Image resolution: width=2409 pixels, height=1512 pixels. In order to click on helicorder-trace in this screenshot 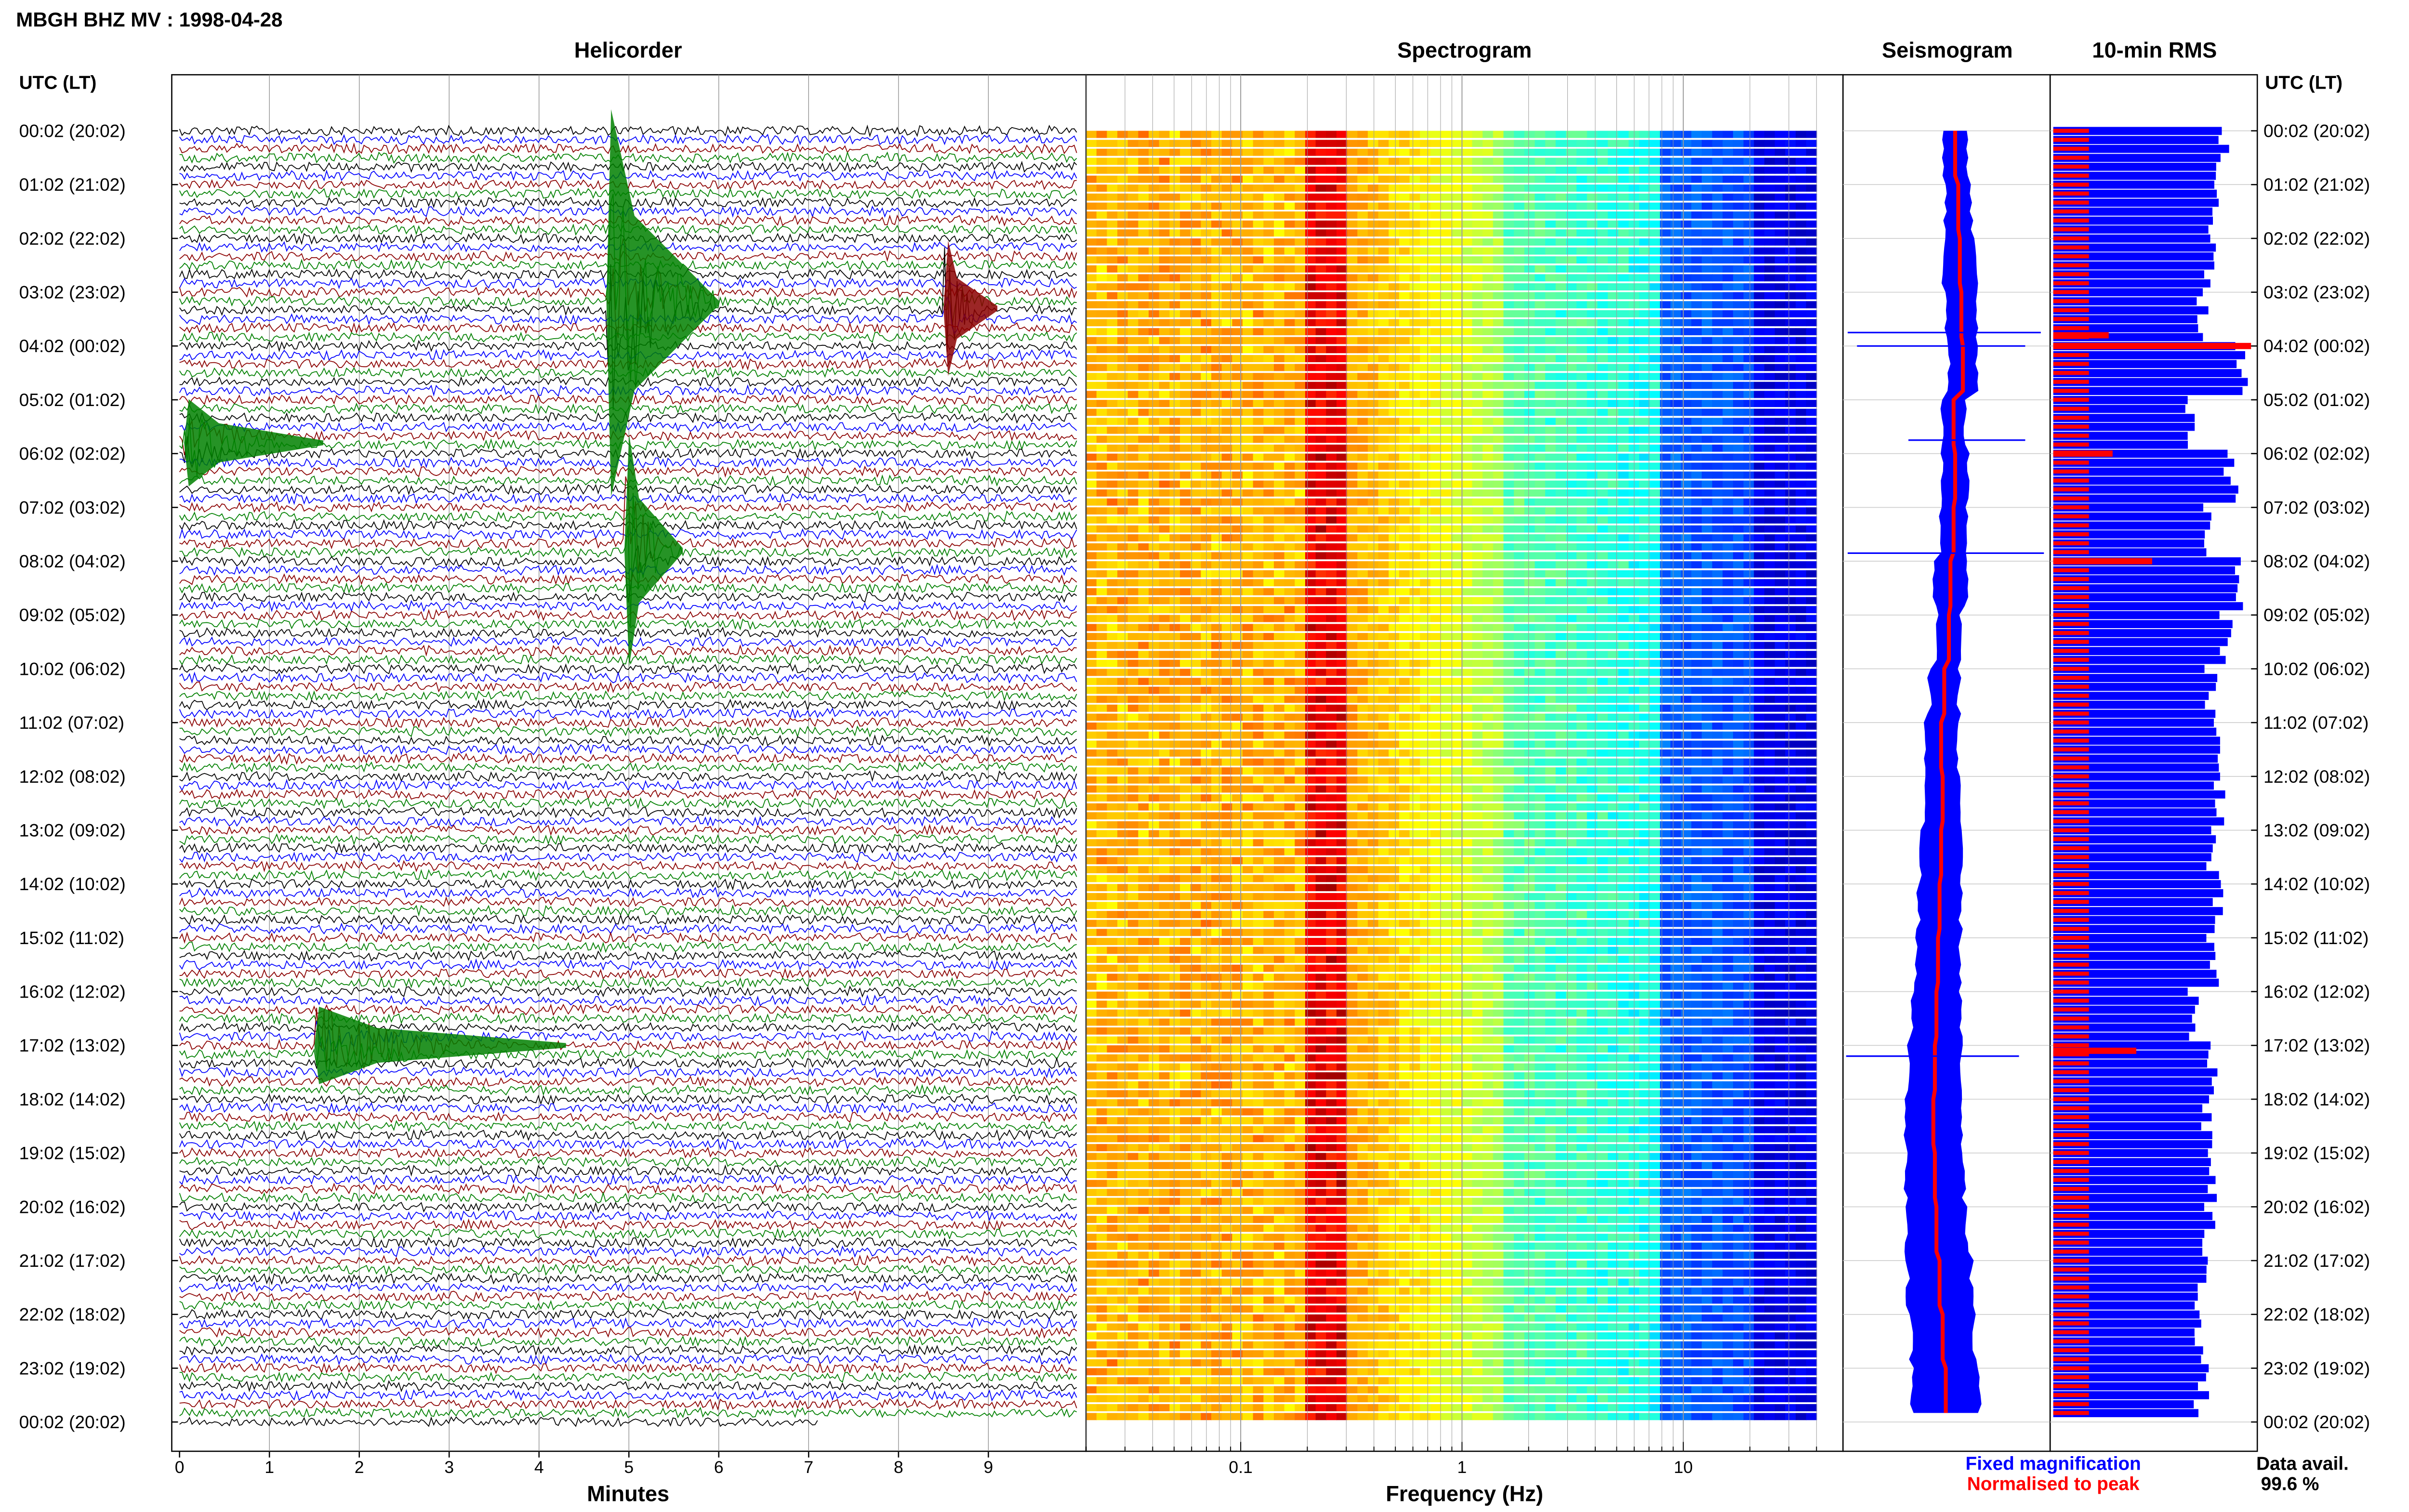, I will do `click(628, 740)`.